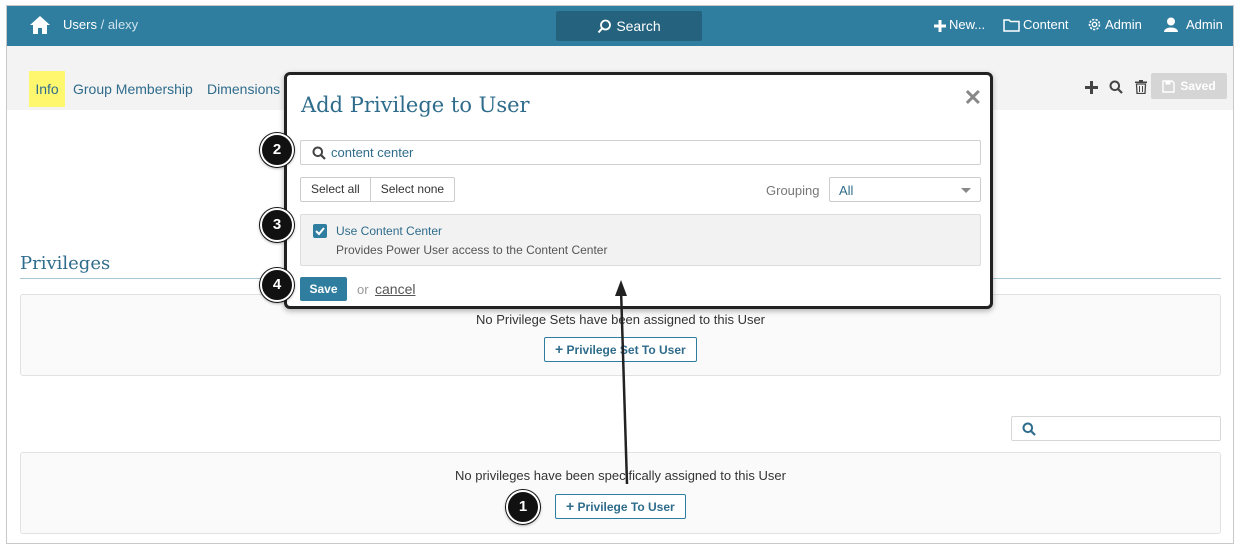 This screenshot has width=1240, height=547. I want to click on step-marker-4: 4, so click(277, 285).